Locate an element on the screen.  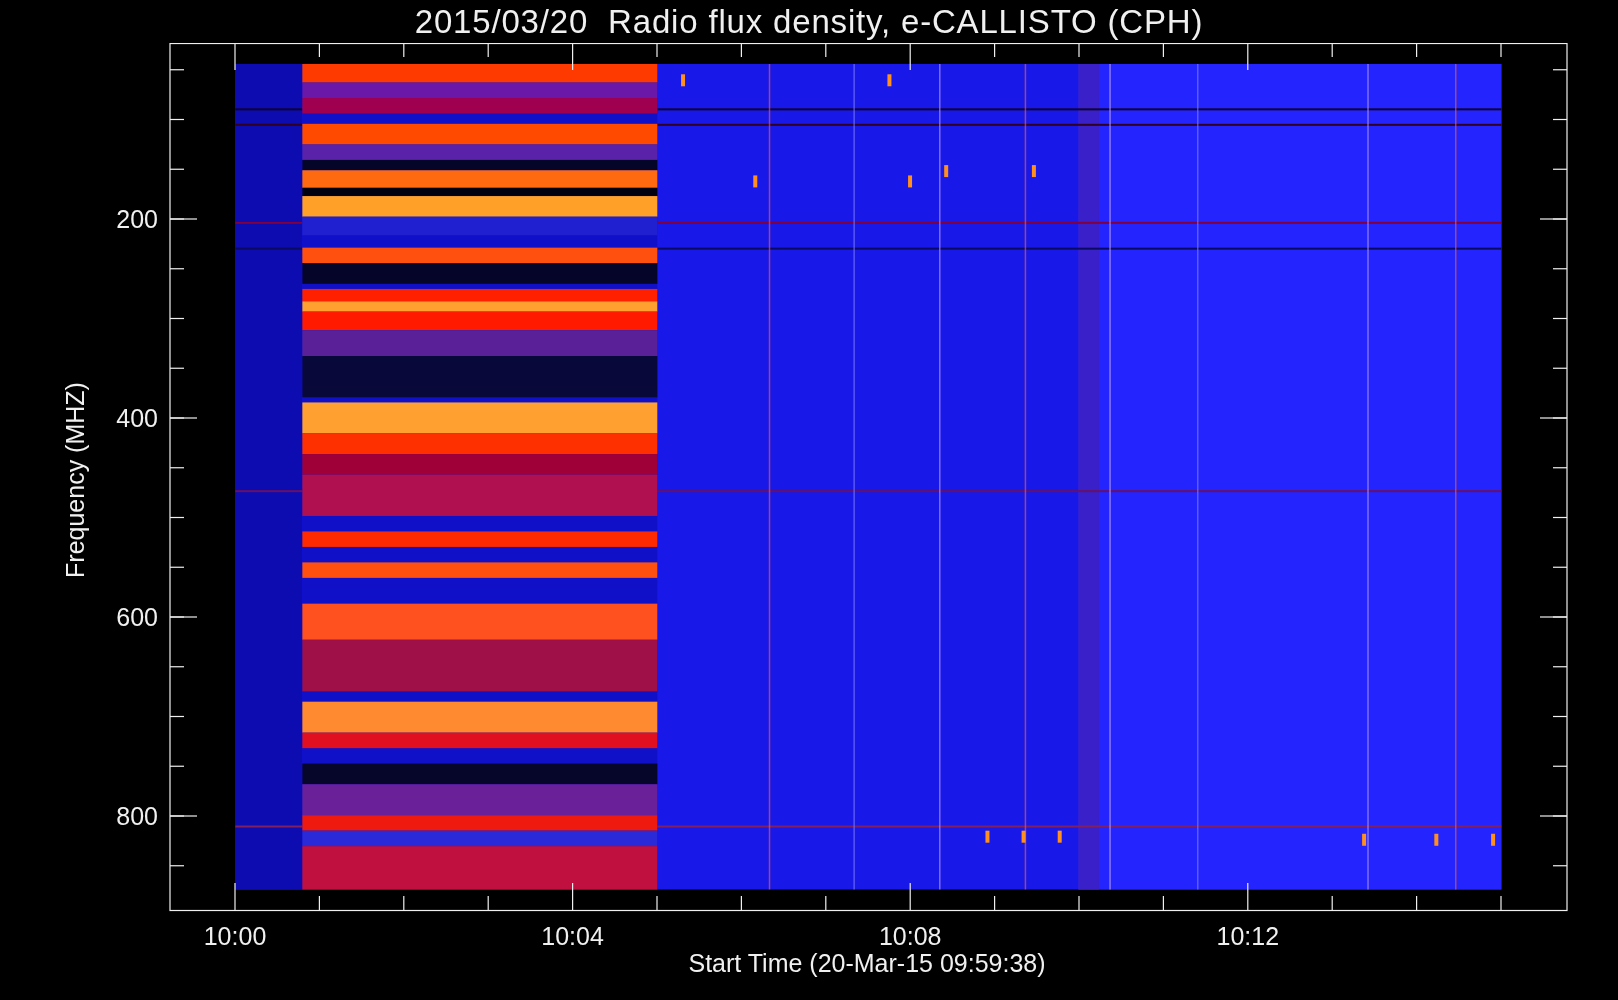
chart-title: 2015/03/20 Radio flux density, e-CALLISTO (CPH) is located at coordinates (809, 21).